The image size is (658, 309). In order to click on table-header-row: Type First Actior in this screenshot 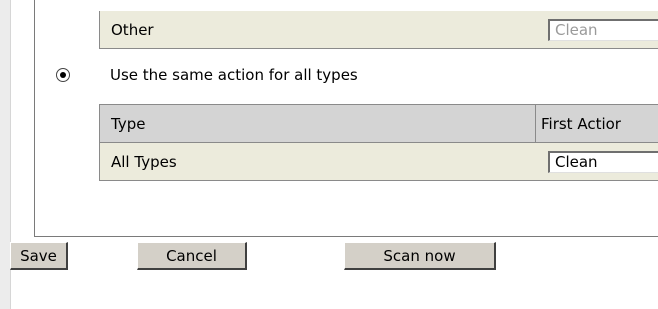, I will do `click(379, 124)`.